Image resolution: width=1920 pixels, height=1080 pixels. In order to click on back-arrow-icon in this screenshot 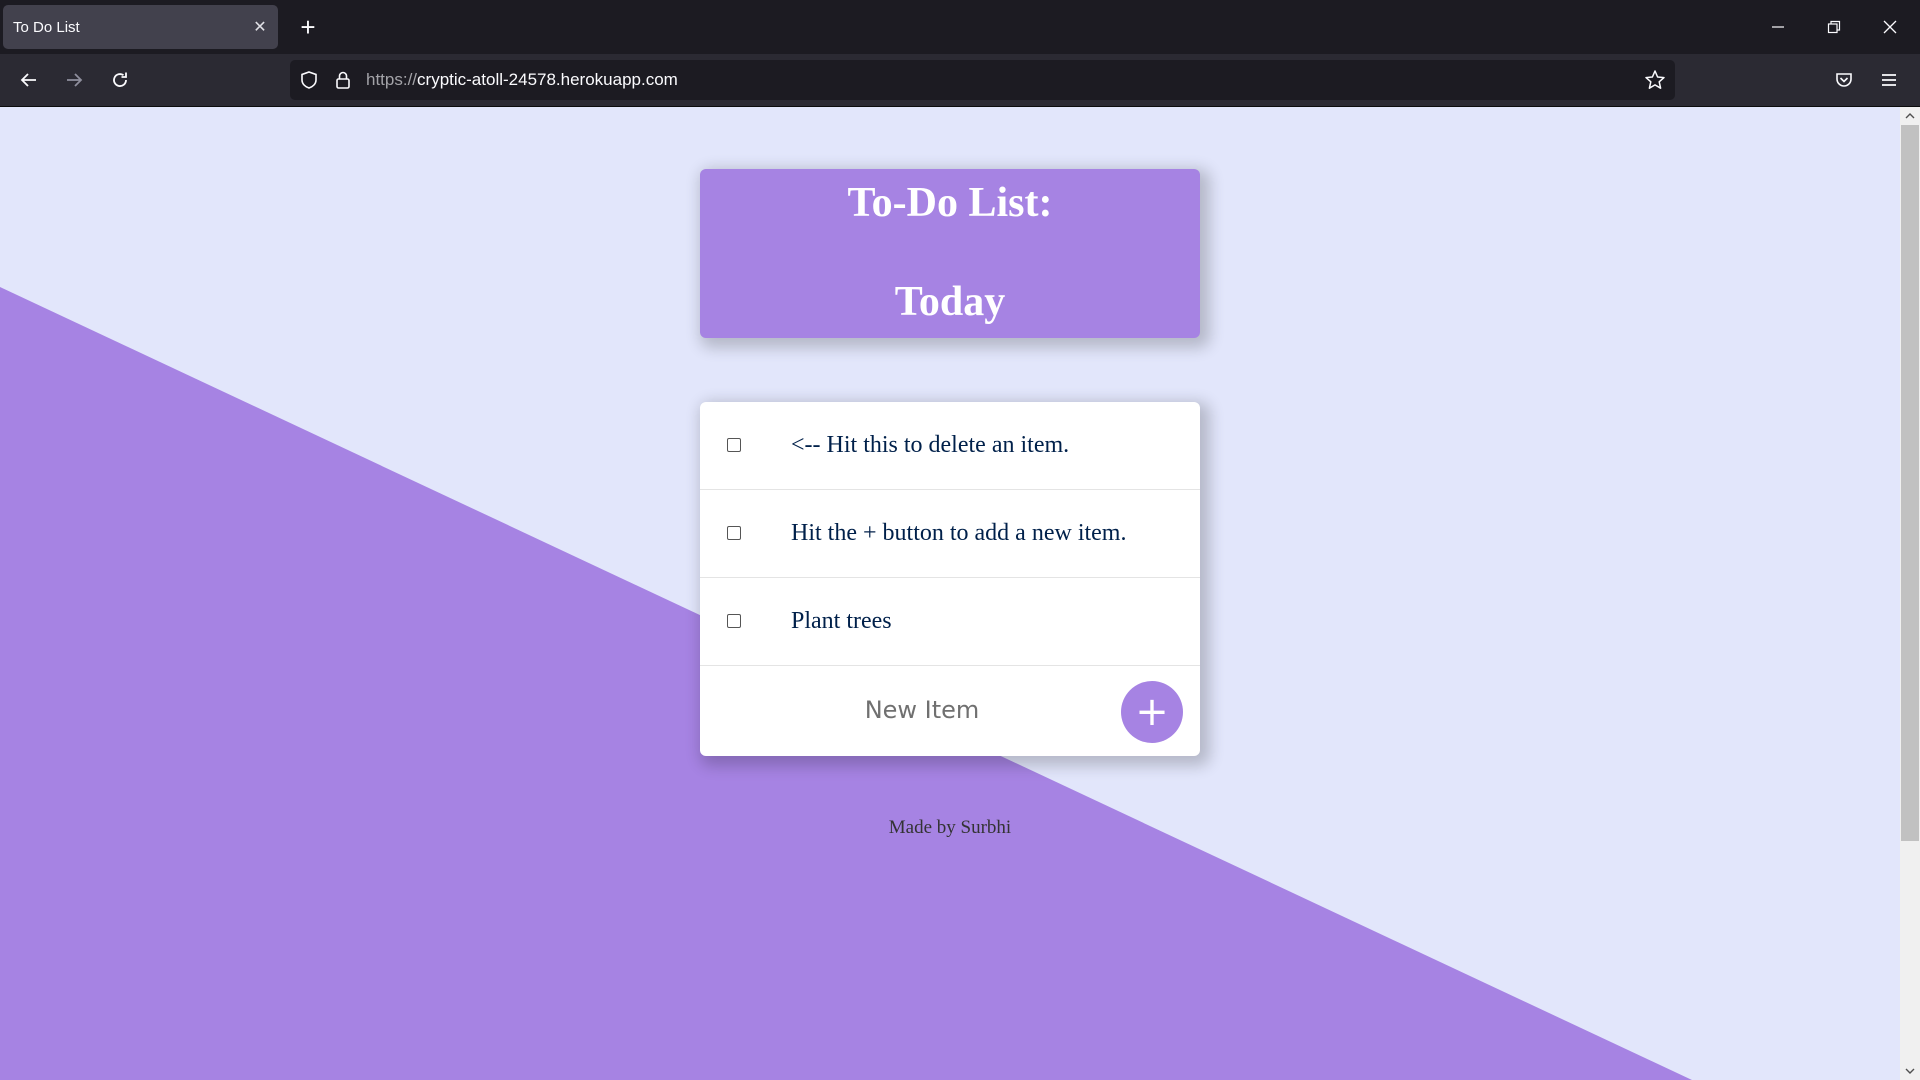, I will do `click(28, 80)`.